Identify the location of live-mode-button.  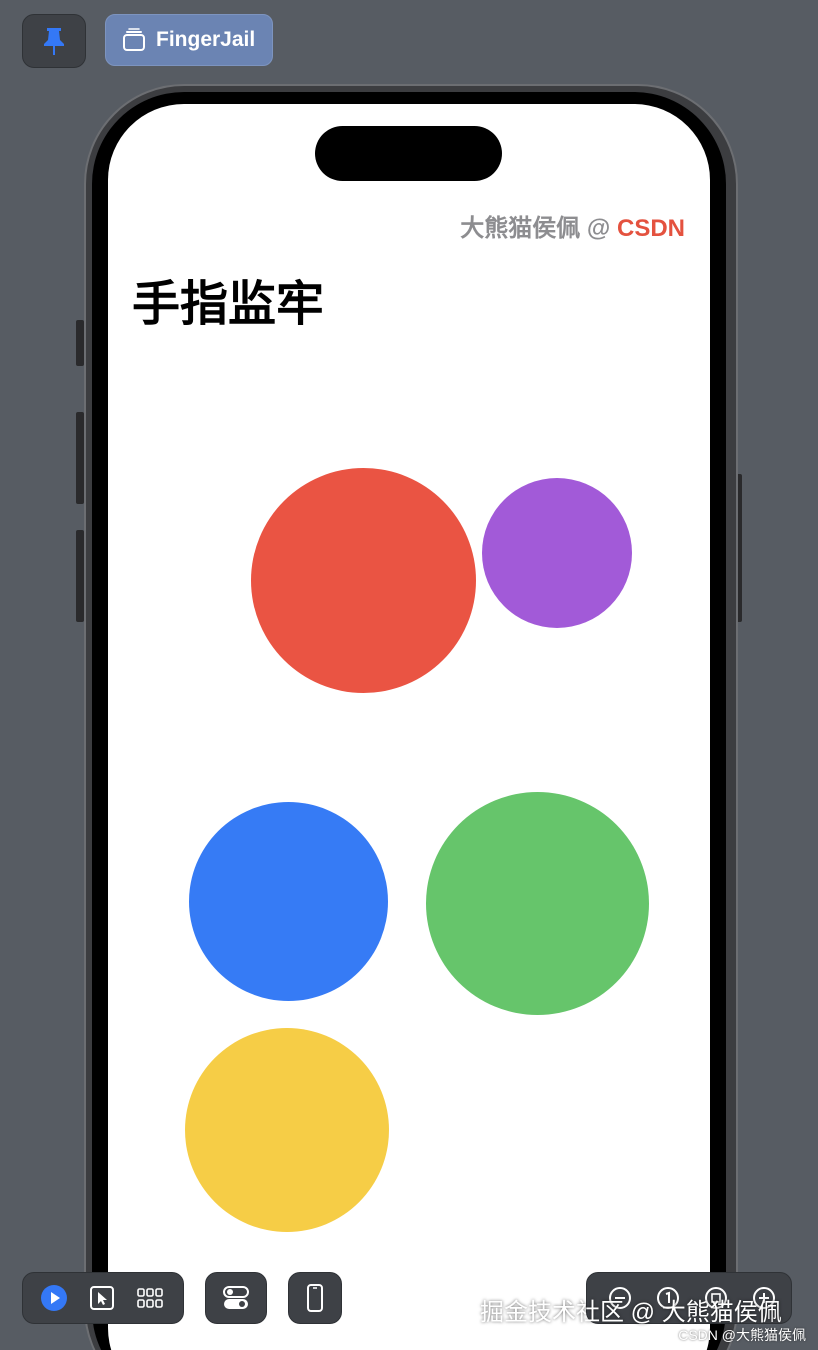
(54, 1298).